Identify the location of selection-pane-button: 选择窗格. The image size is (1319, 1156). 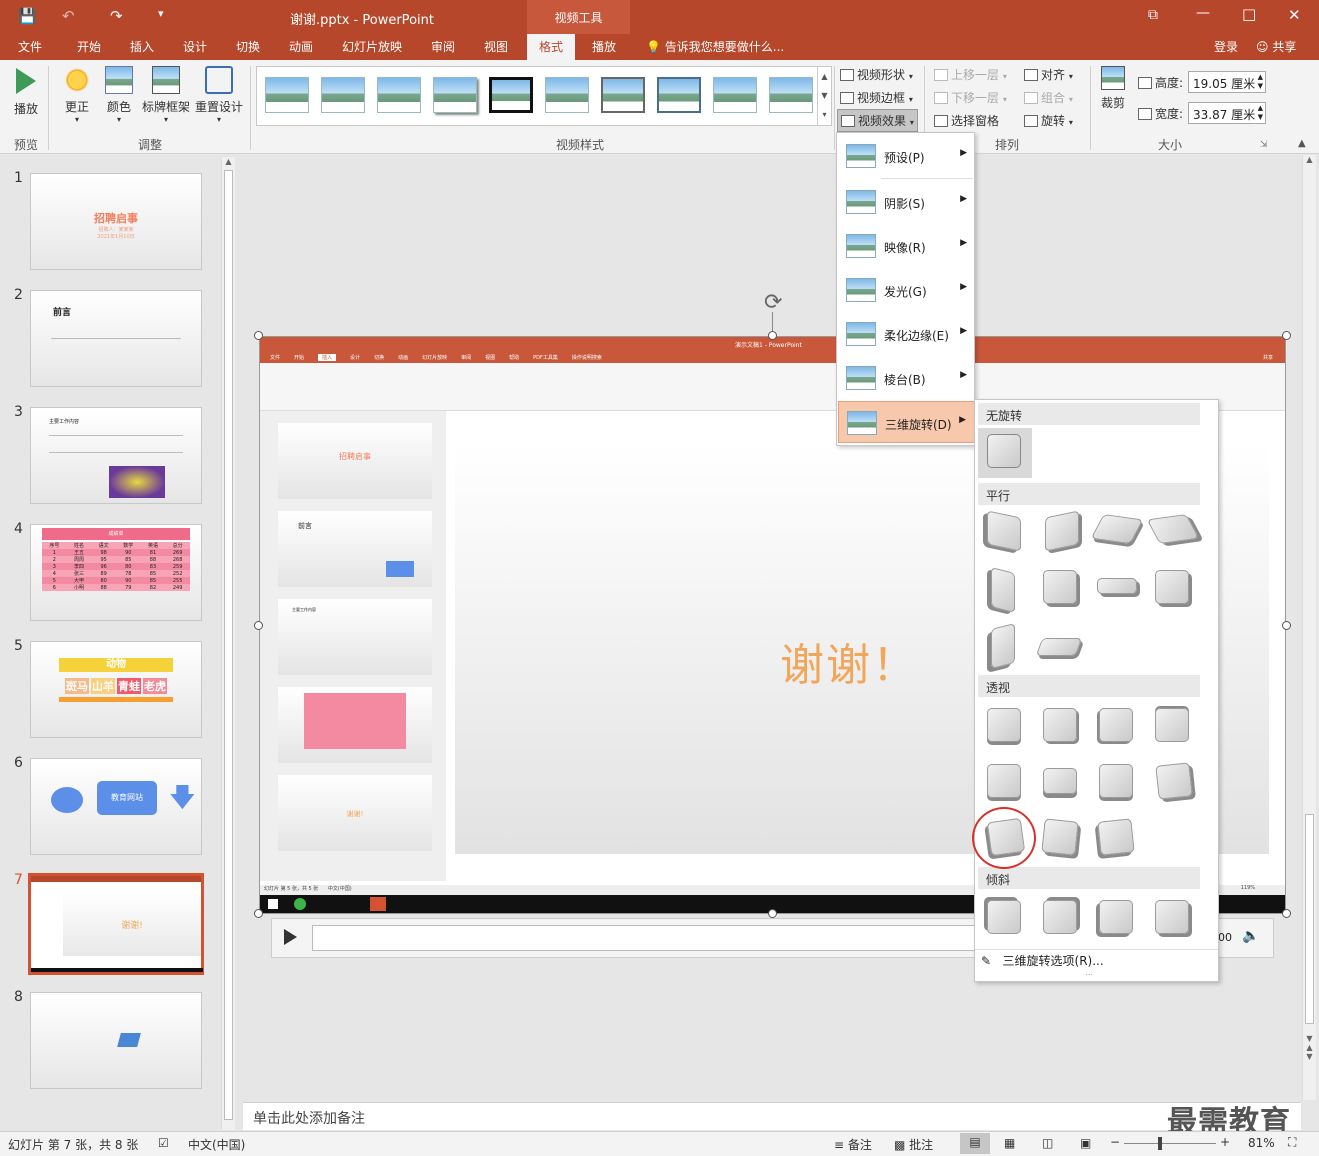
(966, 120).